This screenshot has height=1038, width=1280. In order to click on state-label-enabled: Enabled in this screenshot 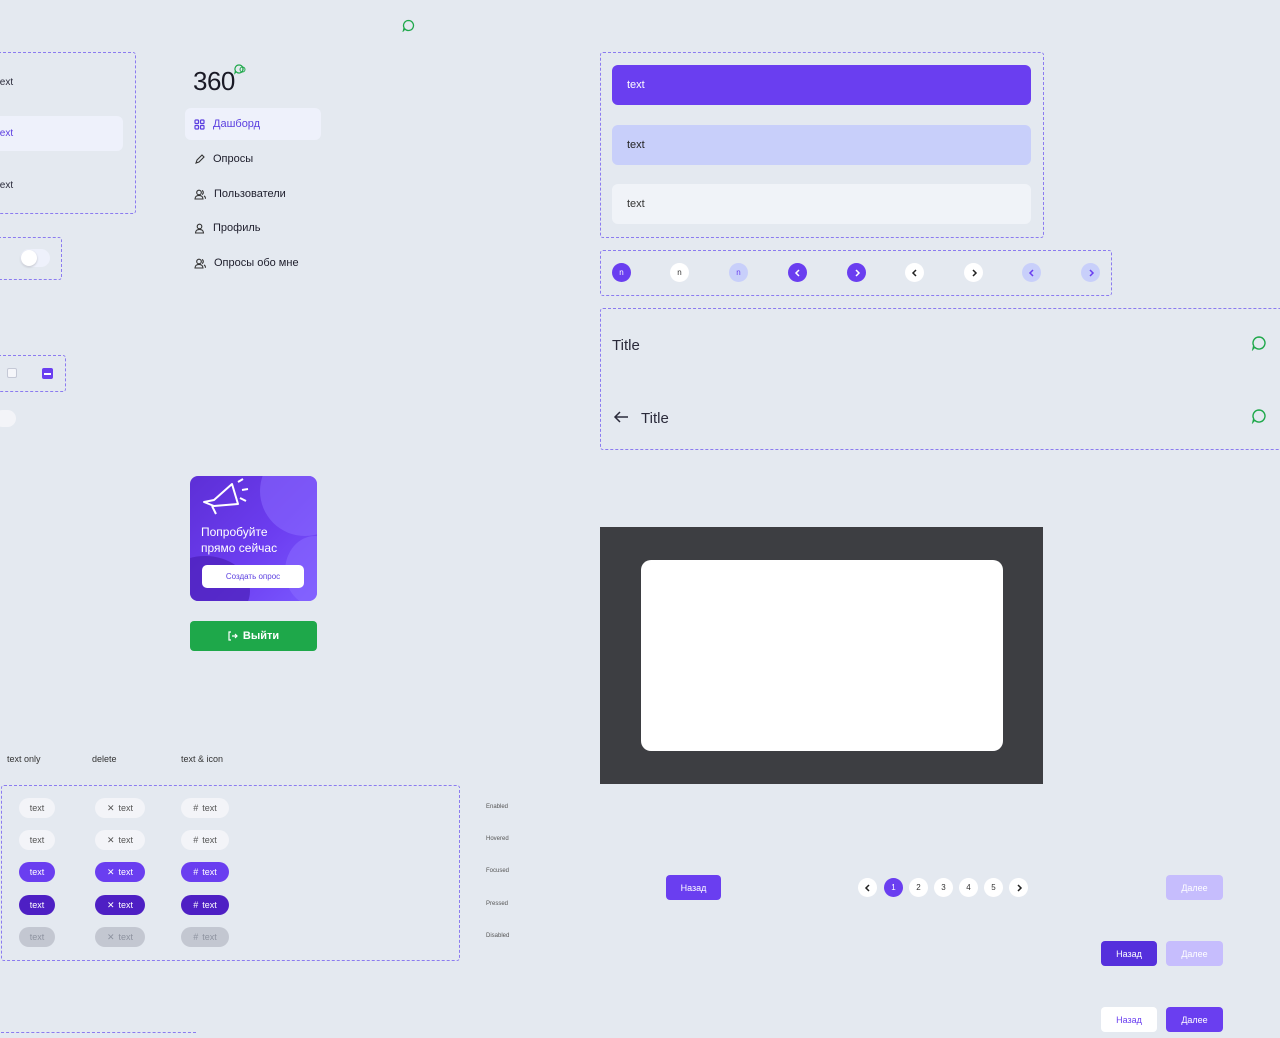, I will do `click(497, 807)`.